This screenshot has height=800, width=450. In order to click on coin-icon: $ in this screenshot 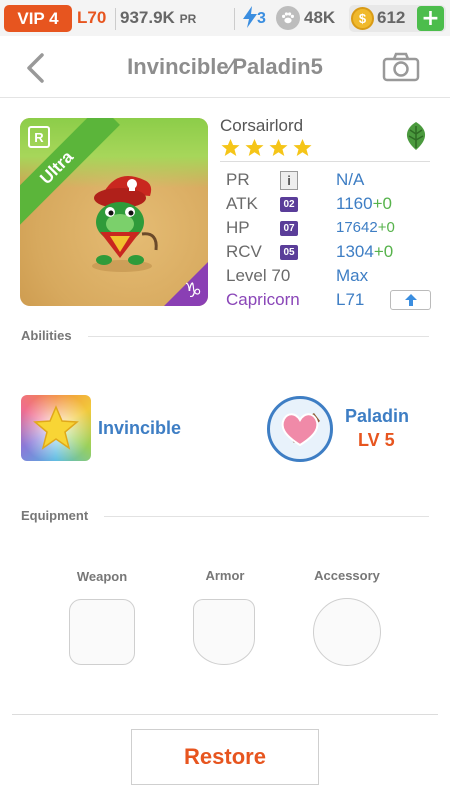, I will do `click(362, 18)`.